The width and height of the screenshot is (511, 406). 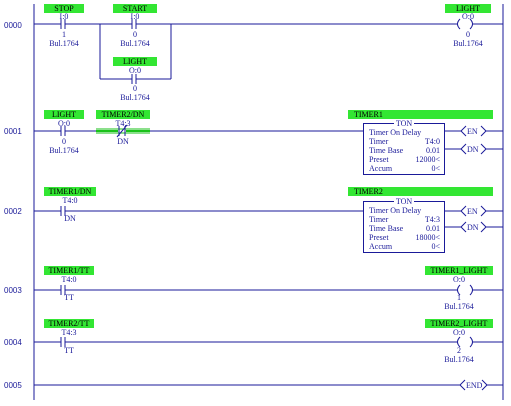 What do you see at coordinates (13, 211) in the screenshot?
I see `rung-number: 0002` at bounding box center [13, 211].